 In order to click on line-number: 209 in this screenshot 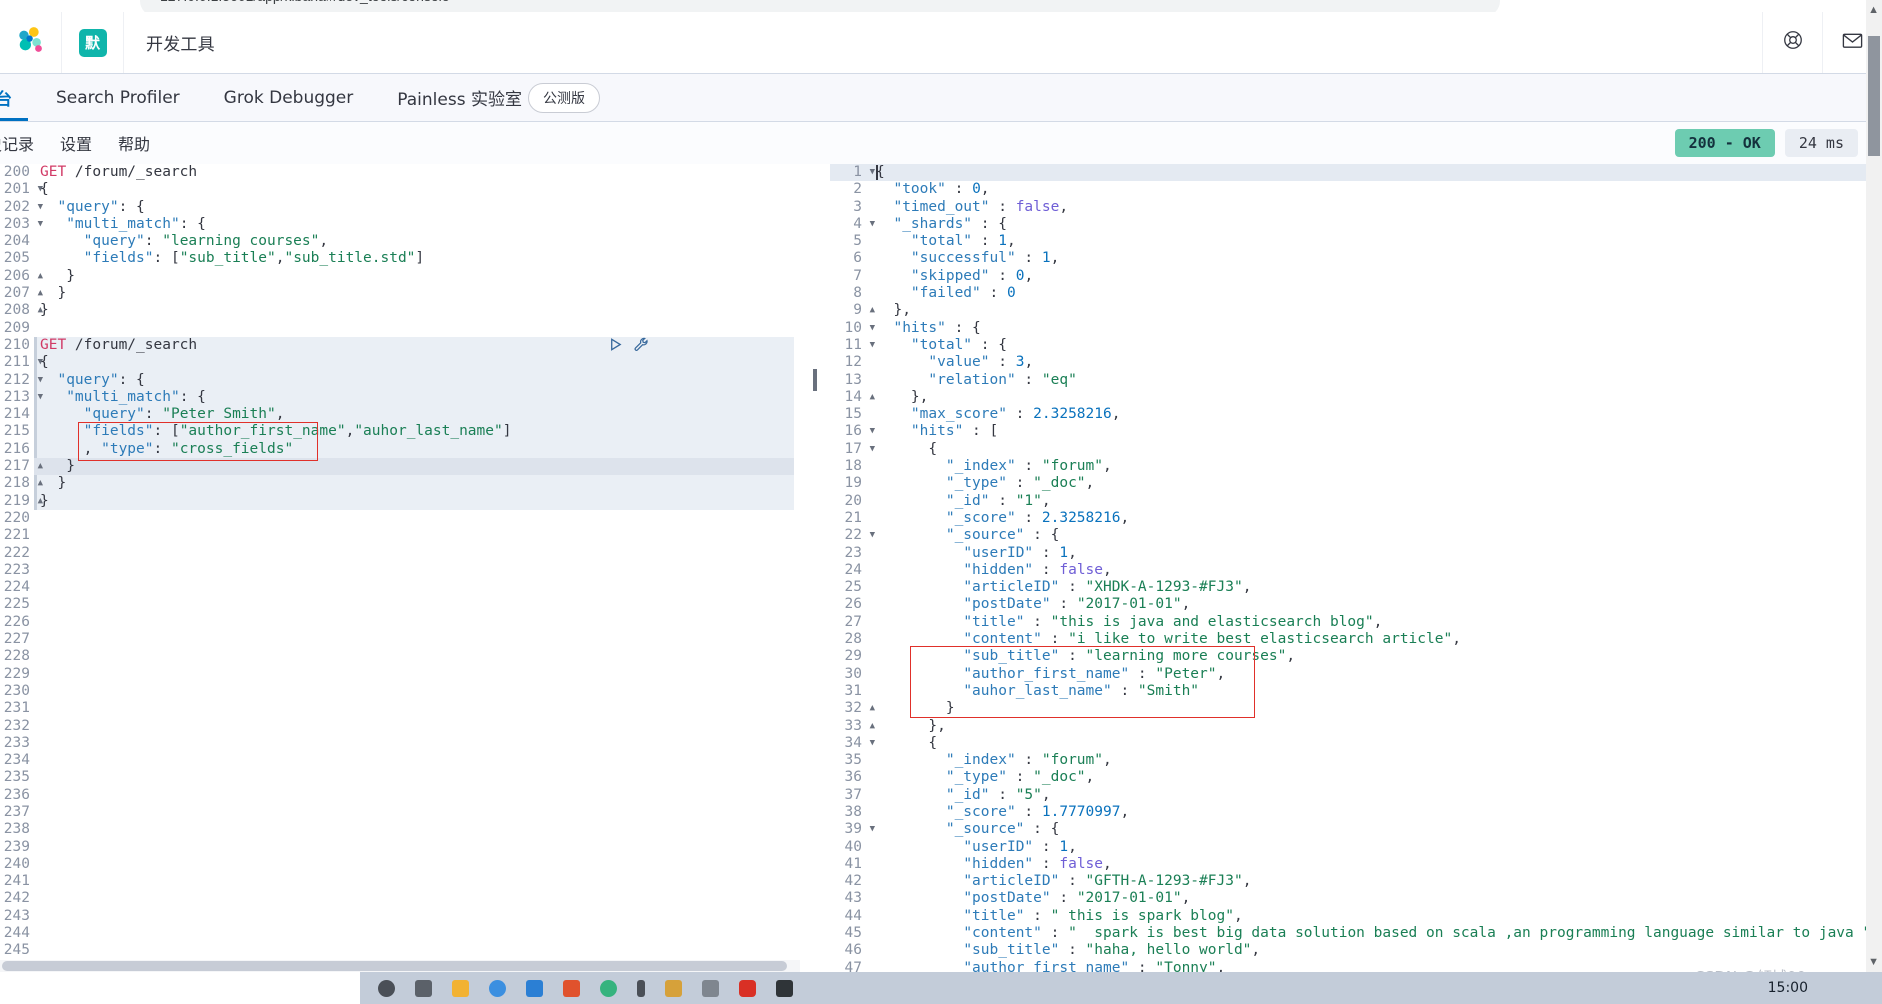, I will do `click(16, 327)`.